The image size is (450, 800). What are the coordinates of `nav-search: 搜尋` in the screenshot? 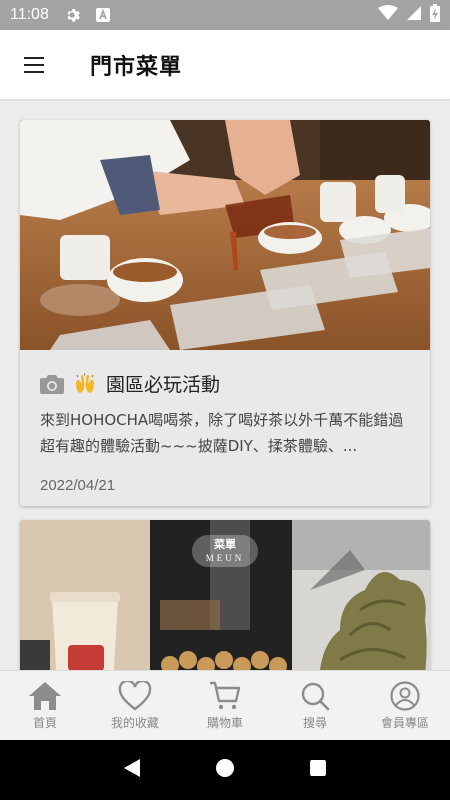 It's located at (315, 705).